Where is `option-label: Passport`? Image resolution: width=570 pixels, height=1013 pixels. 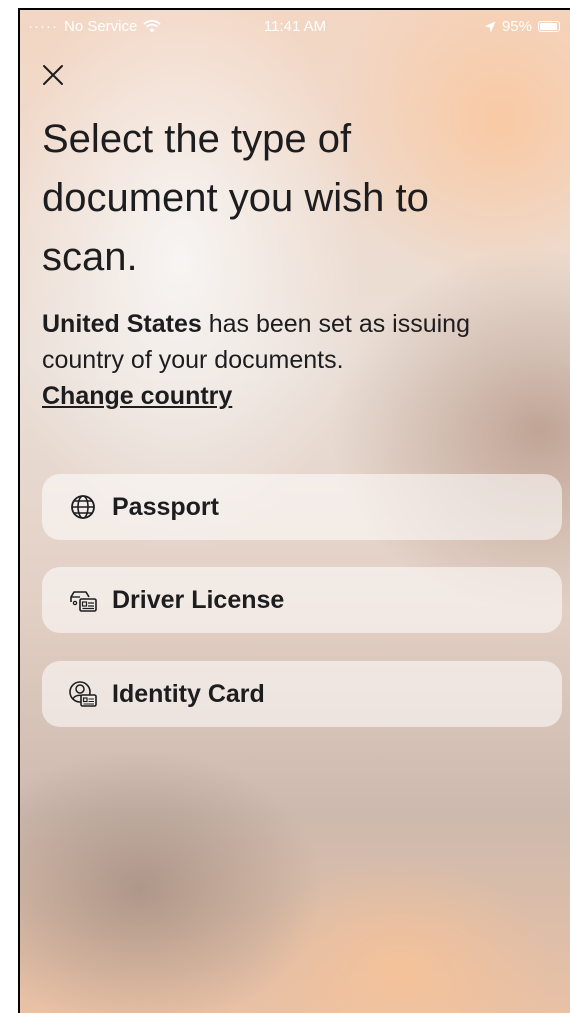
option-label: Passport is located at coordinates (165, 506).